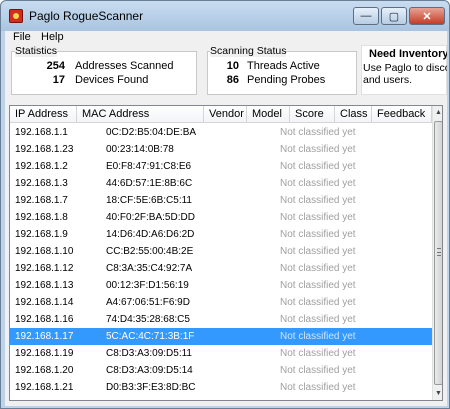 The width and height of the screenshot is (450, 409). Describe the element at coordinates (366, 16) in the screenshot. I see `minimize-button: —` at that location.